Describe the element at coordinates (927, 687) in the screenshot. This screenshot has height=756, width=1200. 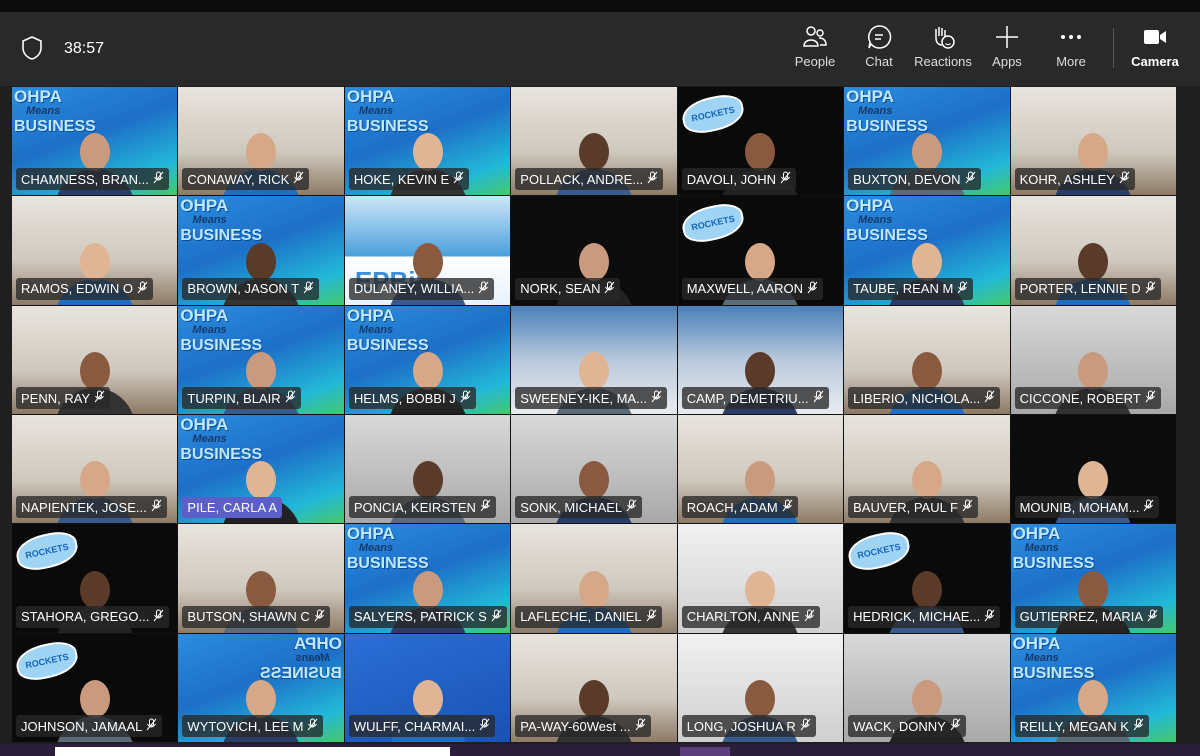
I see `participant-tile: WACK, DONNY` at that location.